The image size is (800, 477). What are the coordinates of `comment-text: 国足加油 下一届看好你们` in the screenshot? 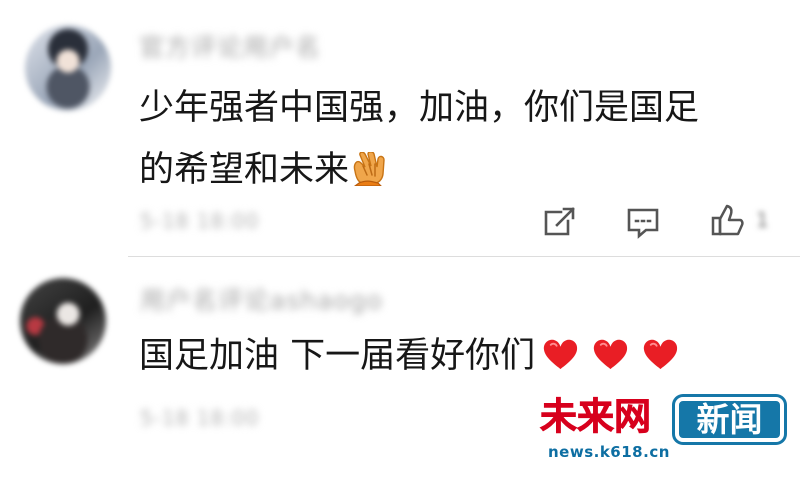 It's located at (419, 356).